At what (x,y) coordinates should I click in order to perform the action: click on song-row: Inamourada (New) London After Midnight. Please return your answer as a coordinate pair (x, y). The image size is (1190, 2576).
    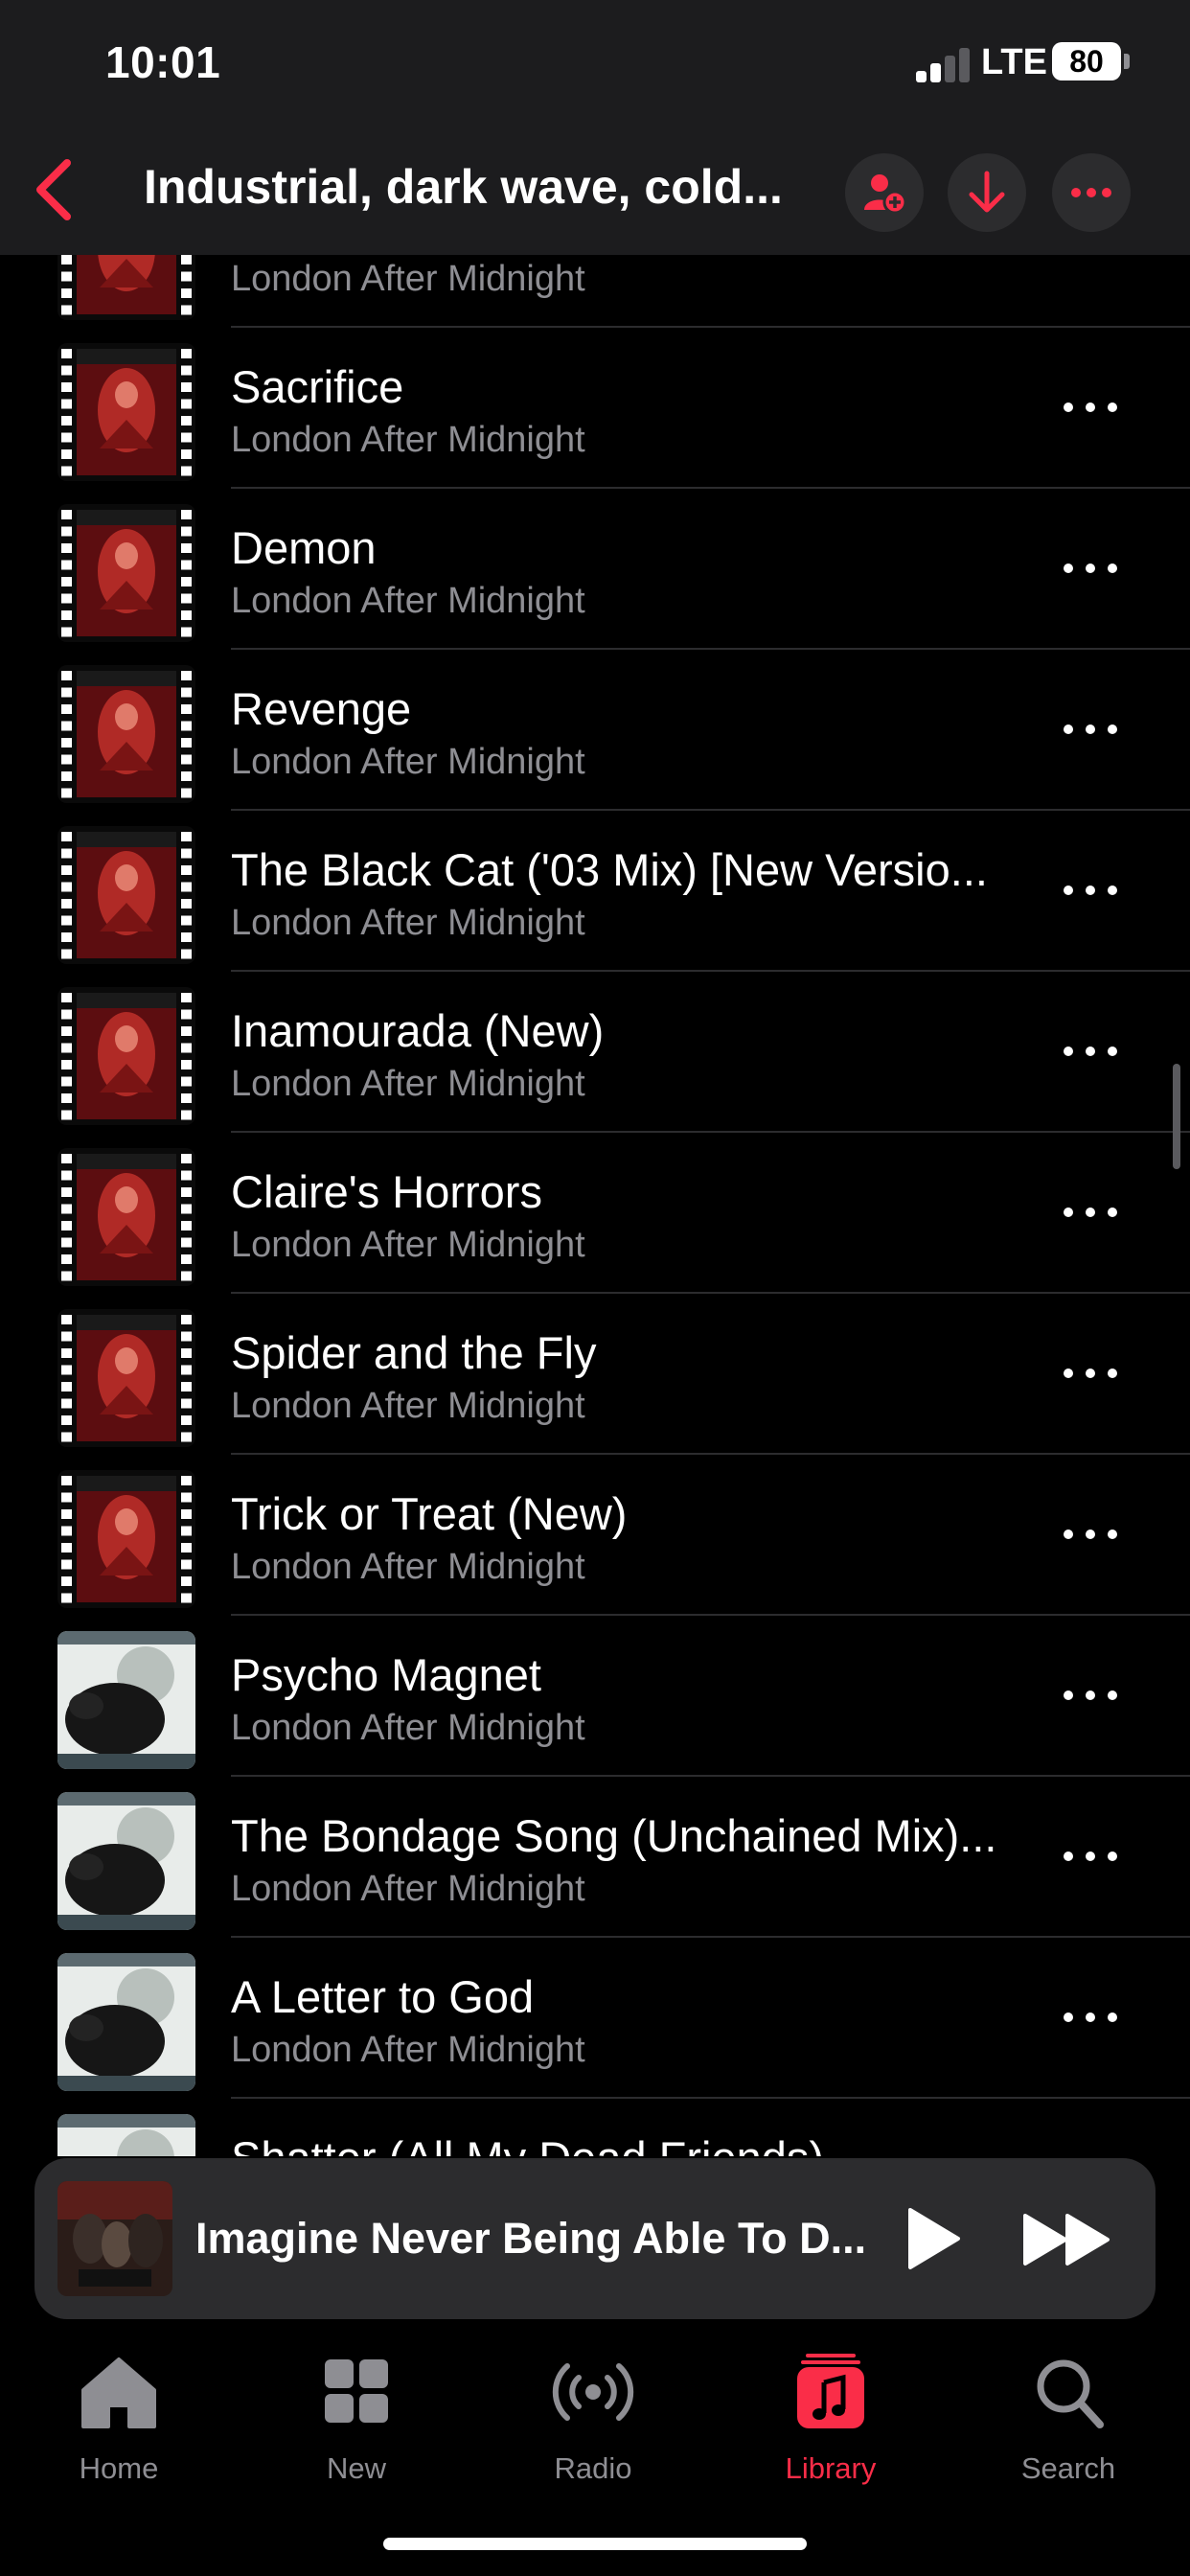
    Looking at the image, I should click on (595, 1052).